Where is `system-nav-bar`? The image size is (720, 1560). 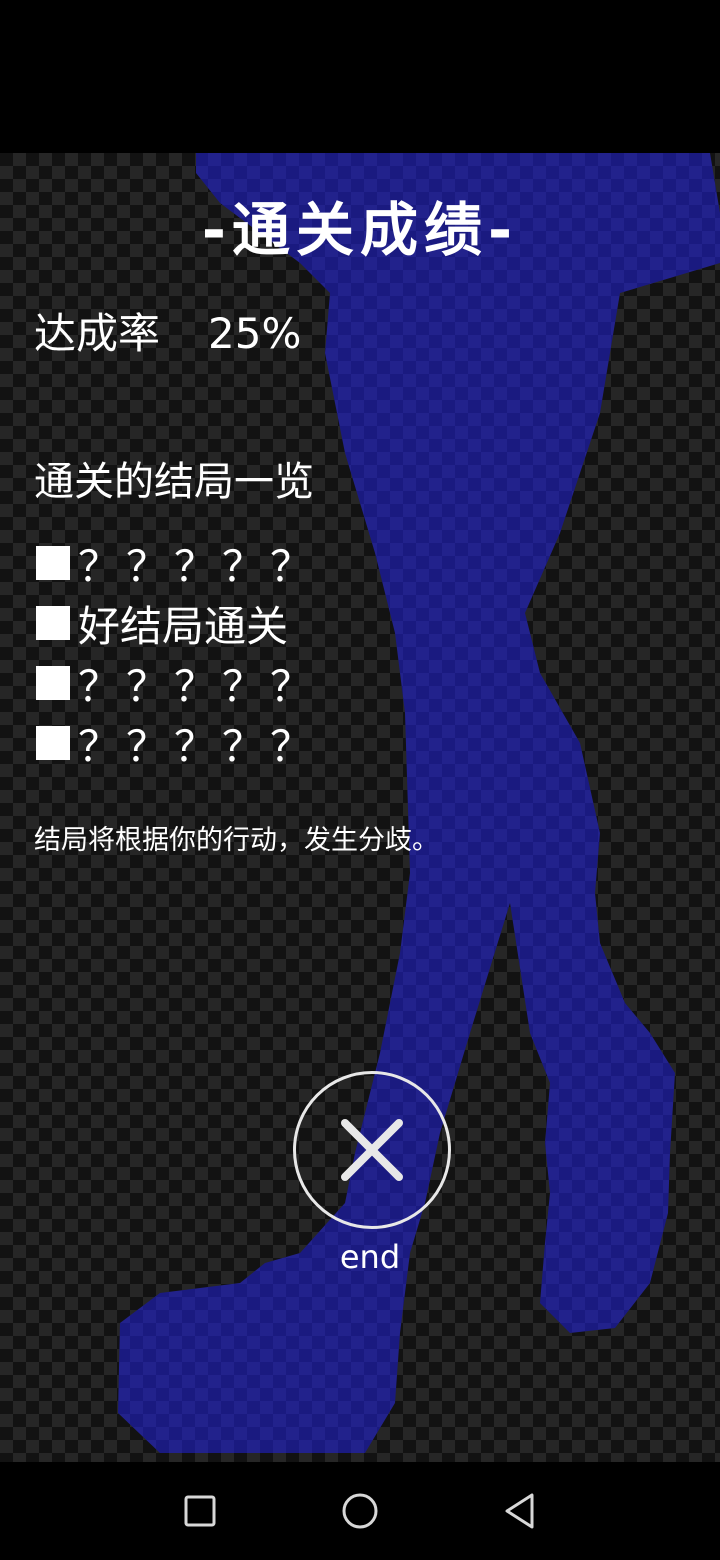
system-nav-bar is located at coordinates (360, 1511).